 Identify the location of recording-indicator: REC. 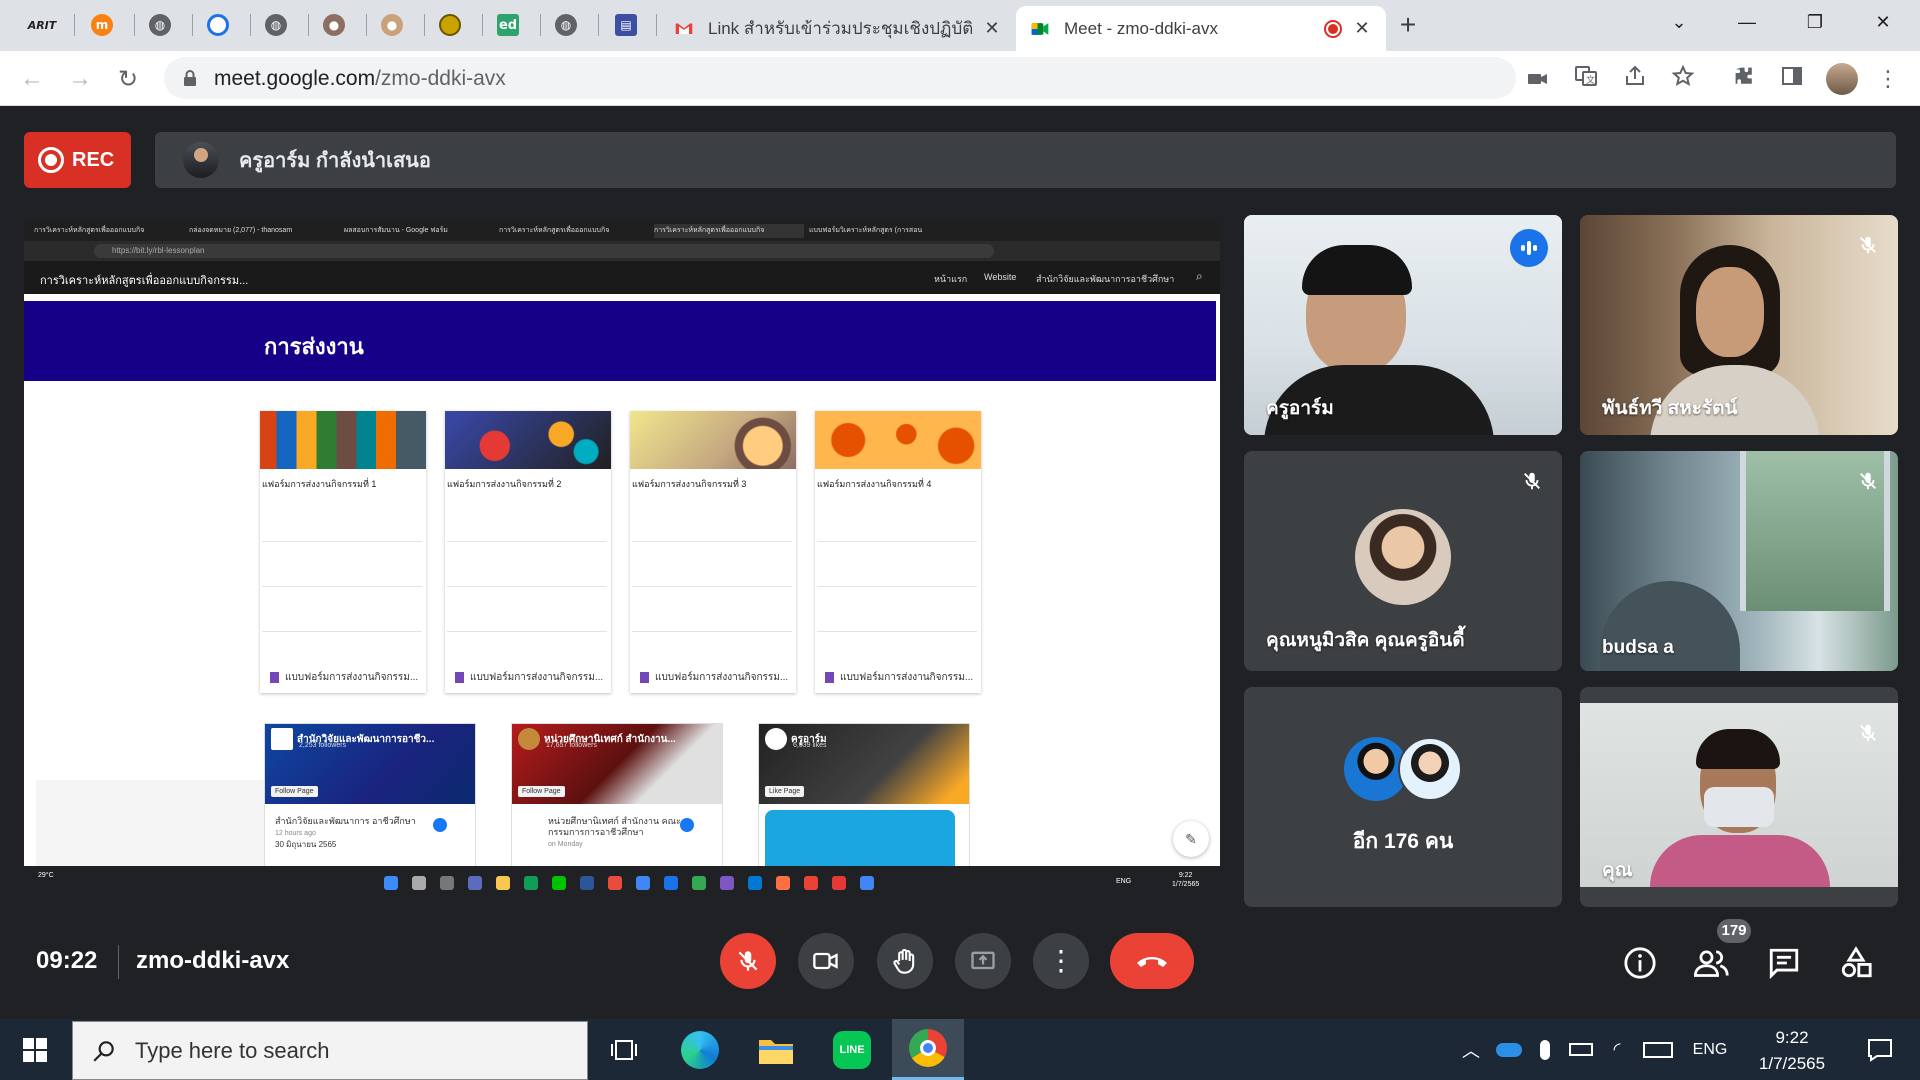
(77, 160).